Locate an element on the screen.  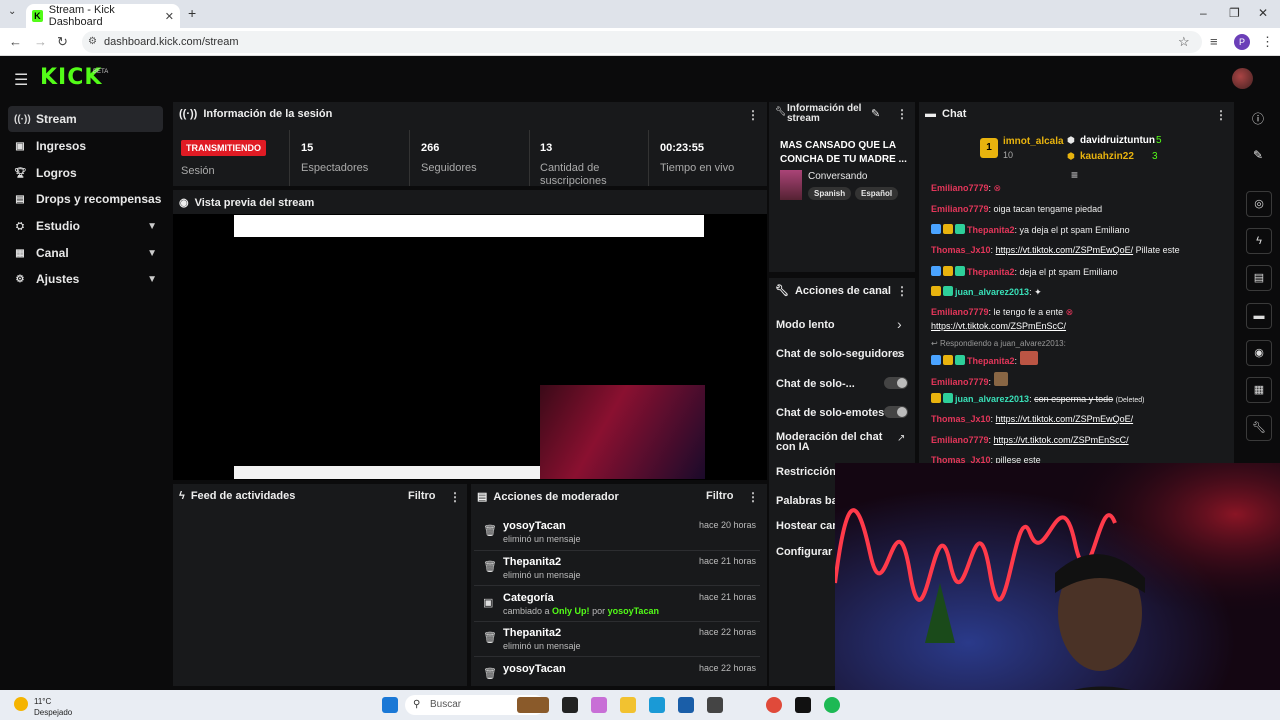
action-user: yosoyTacan is located at coordinates (633, 611).